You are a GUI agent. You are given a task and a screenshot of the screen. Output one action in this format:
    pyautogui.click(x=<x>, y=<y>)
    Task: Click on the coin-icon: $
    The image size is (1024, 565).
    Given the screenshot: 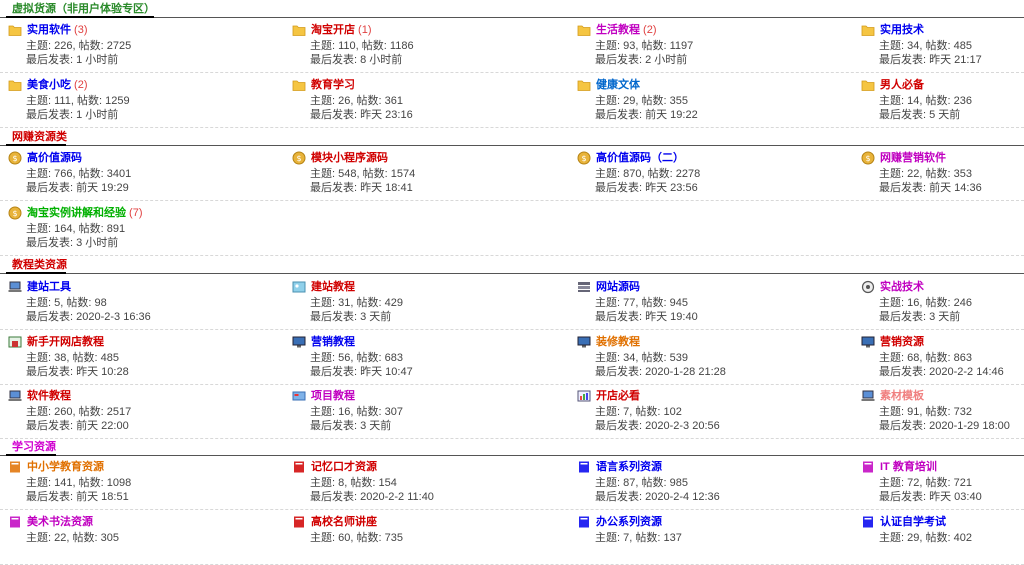 What is the action you would take?
    pyautogui.click(x=299, y=158)
    